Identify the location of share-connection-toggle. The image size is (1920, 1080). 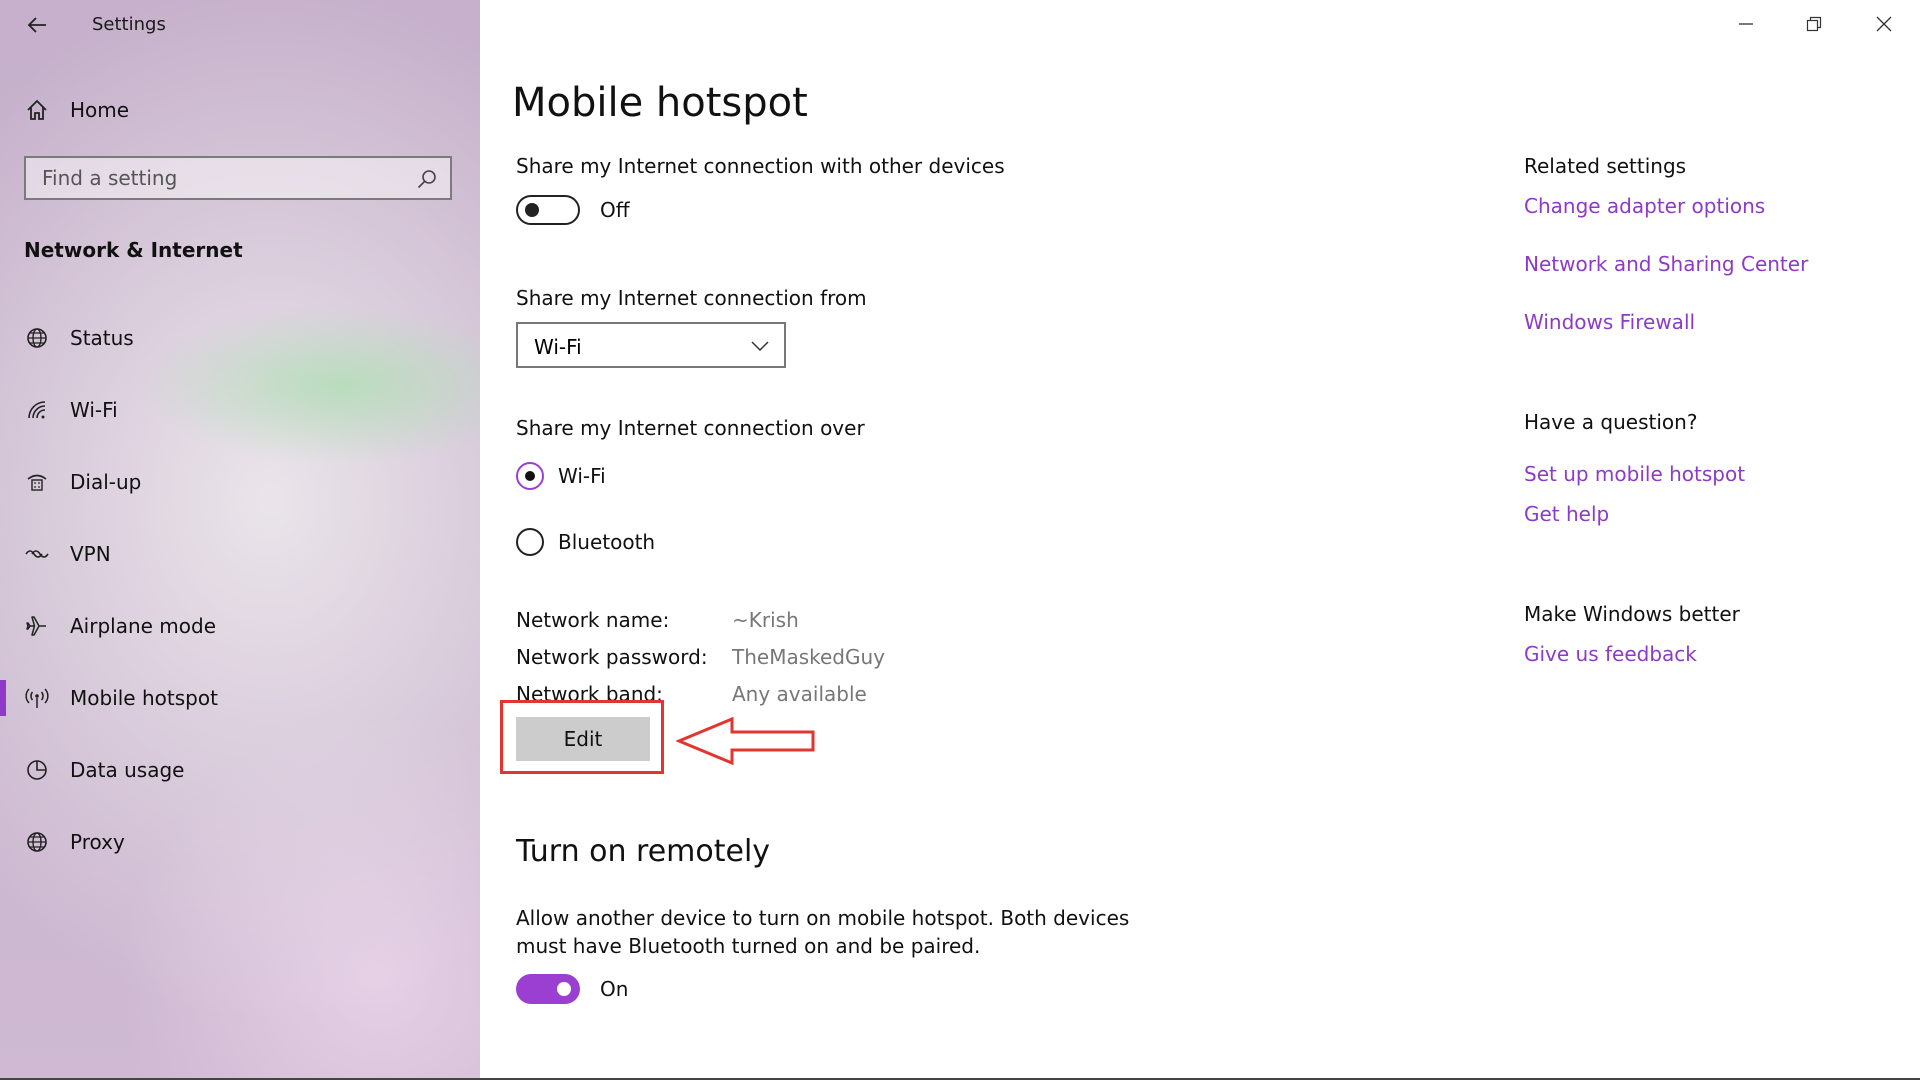
(548, 210).